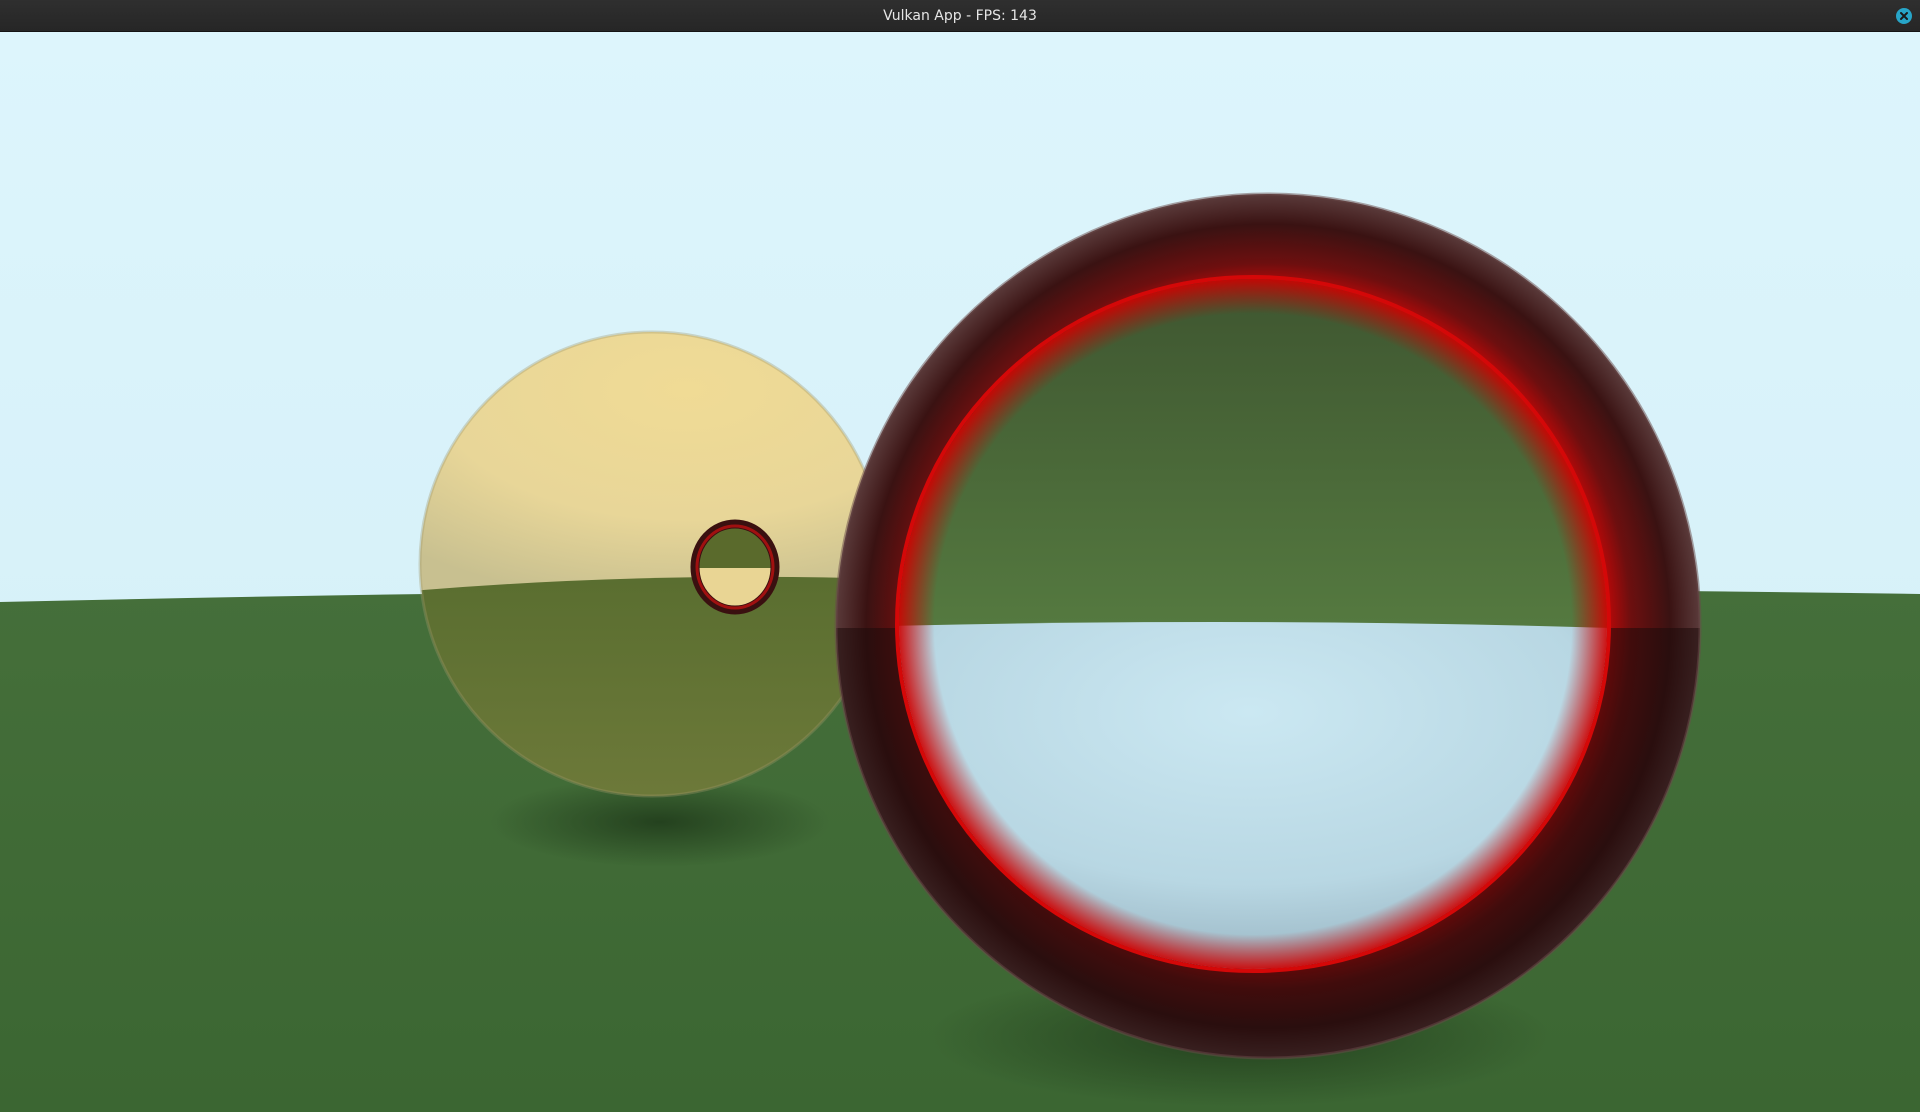 This screenshot has height=1112, width=1920. I want to click on title-bar: Vulkan App - FPS: 143, so click(960, 16).